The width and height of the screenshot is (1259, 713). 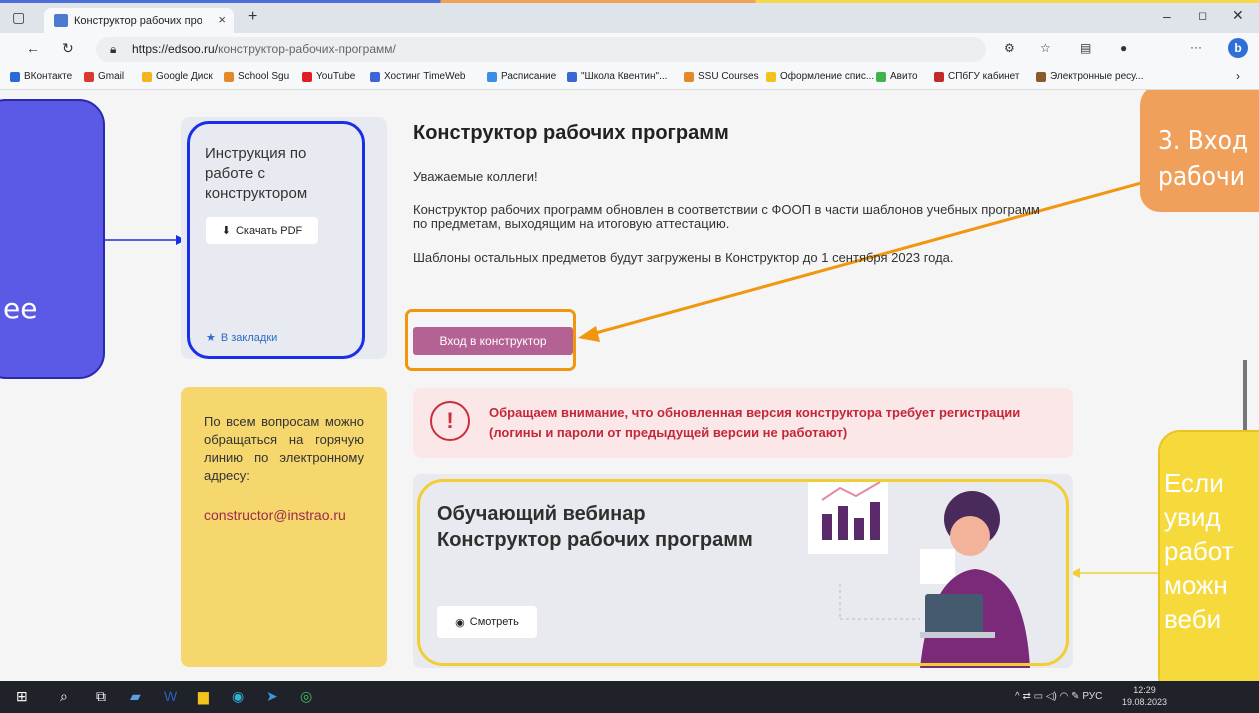 What do you see at coordinates (238, 696) in the screenshot?
I see `edge-icon: ◉` at bounding box center [238, 696].